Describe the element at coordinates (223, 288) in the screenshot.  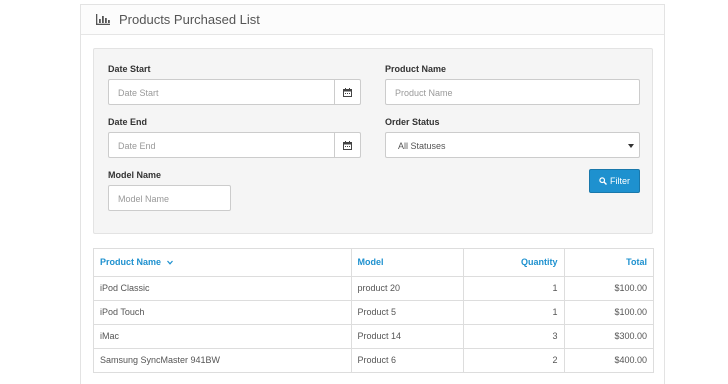
I see `cell-product-name: iPod Classic` at that location.